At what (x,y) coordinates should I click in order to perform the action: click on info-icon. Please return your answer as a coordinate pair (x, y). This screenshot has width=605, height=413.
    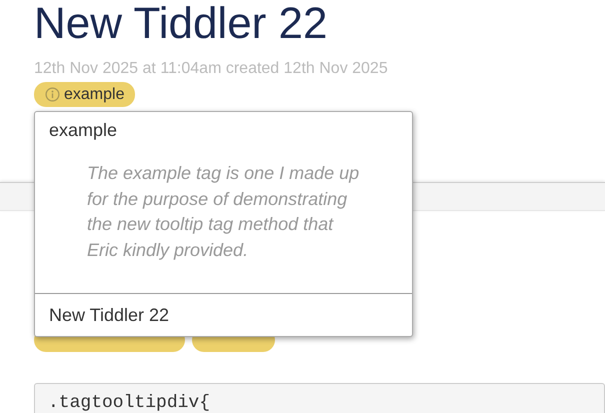
    Looking at the image, I should click on (52, 94).